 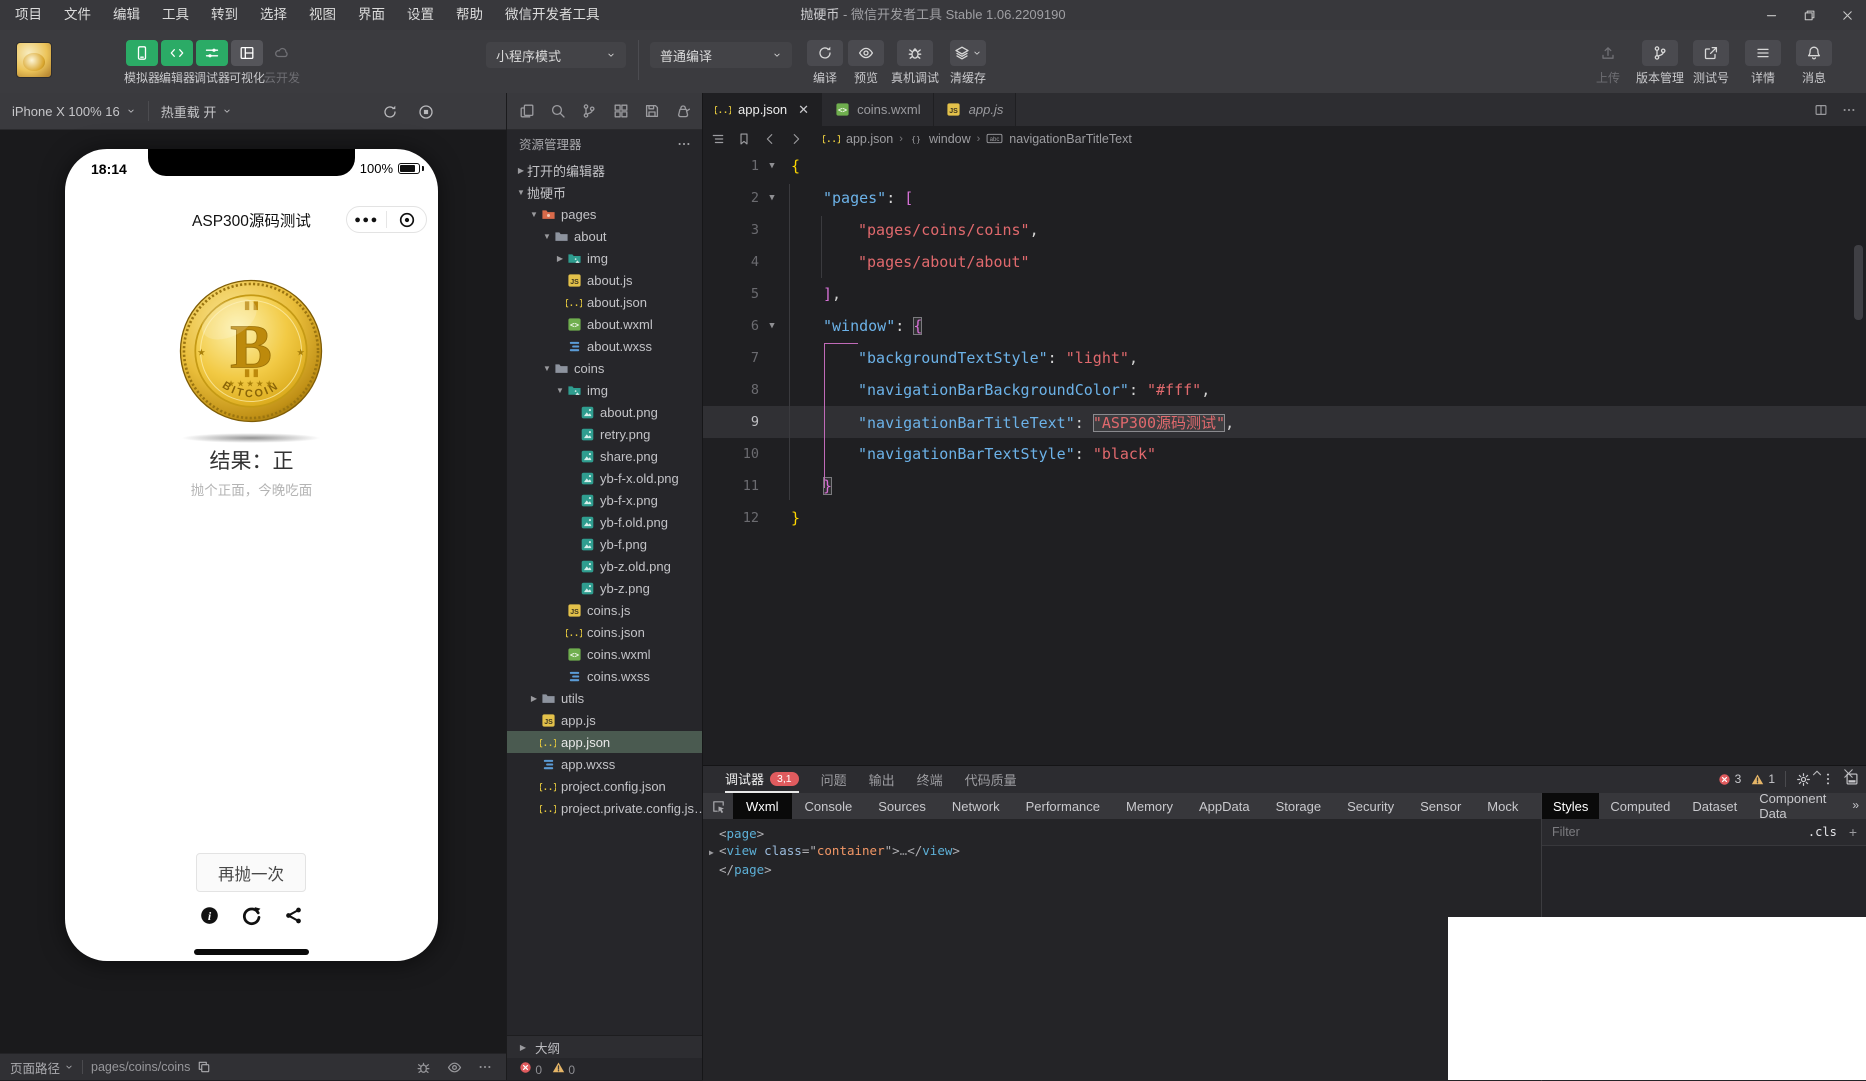 I want to click on tree-item-about.js: JS about.js, so click(x=605, y=280).